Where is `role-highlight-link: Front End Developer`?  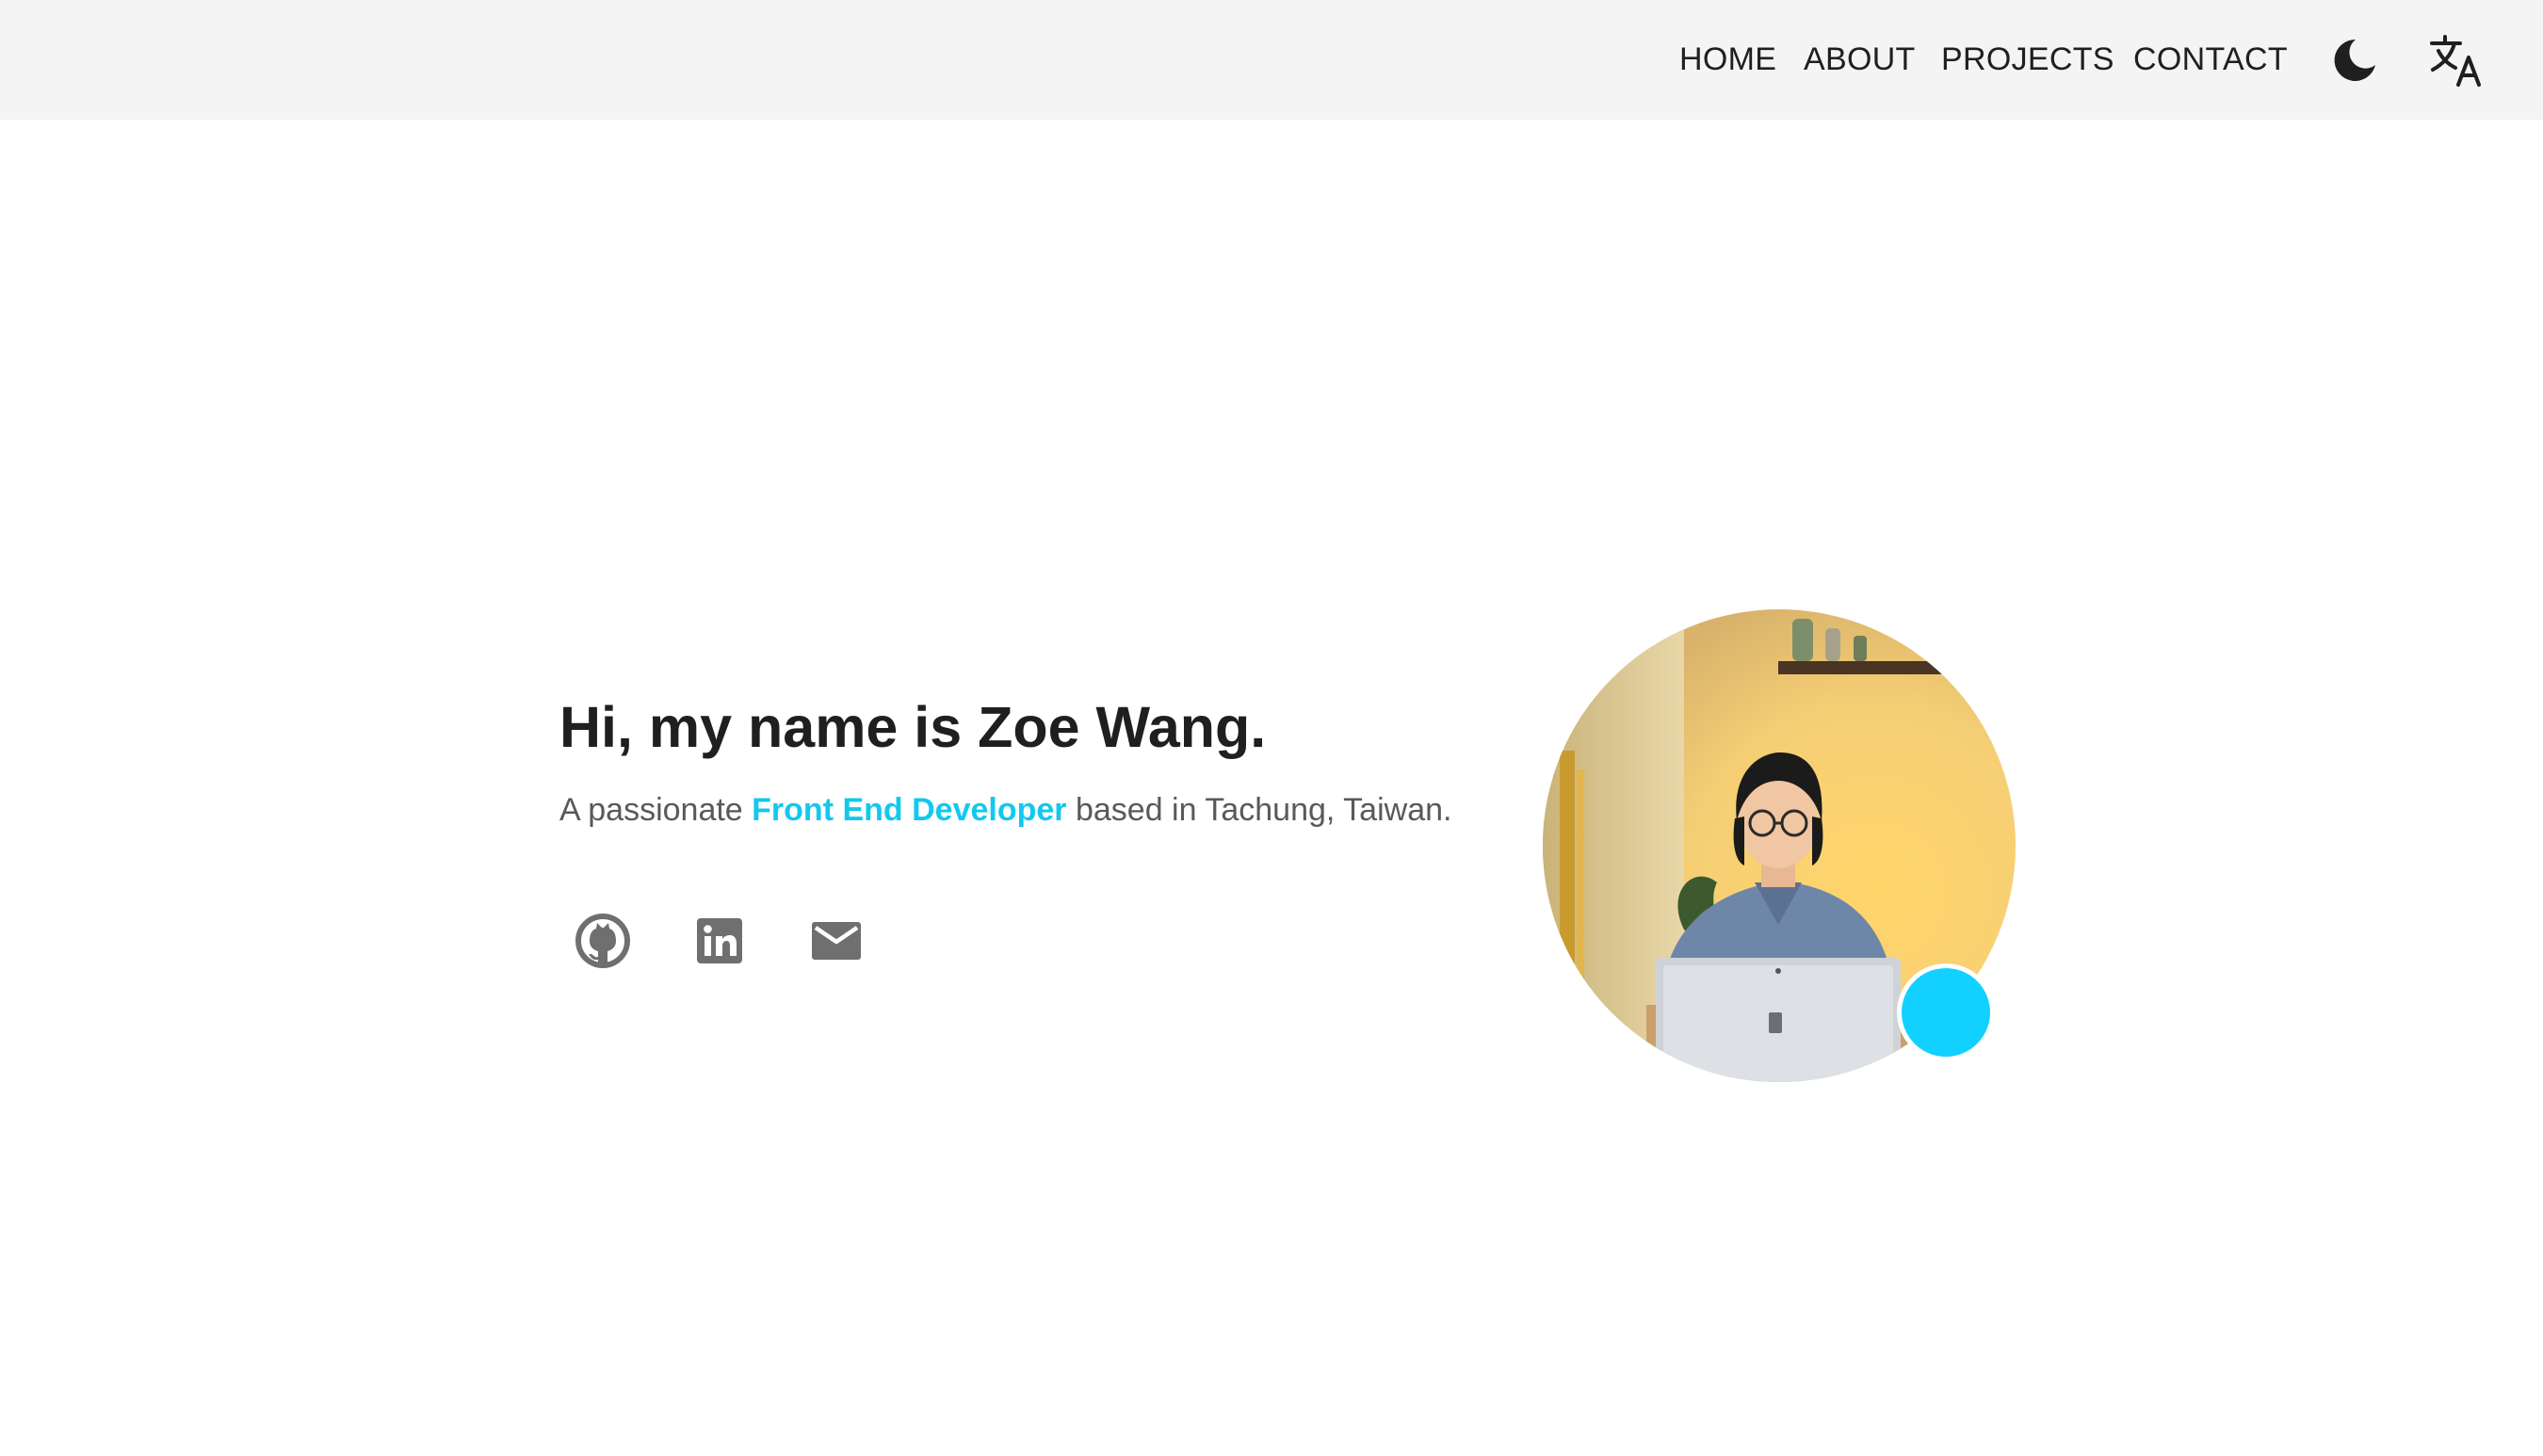
role-highlight-link: Front End Developer is located at coordinates (909, 810).